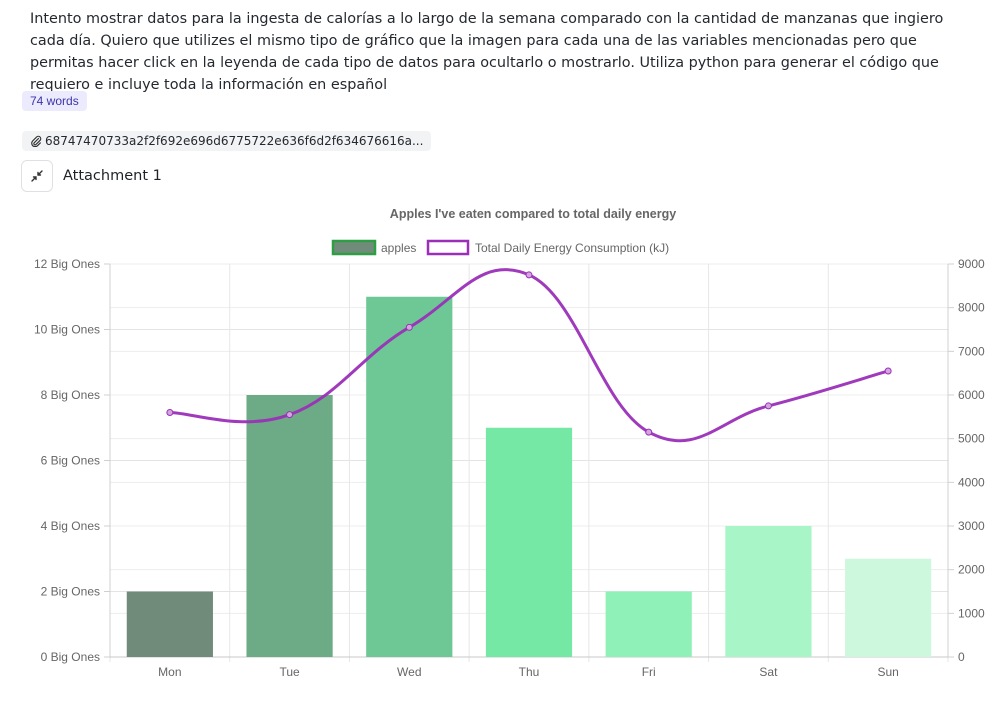 This screenshot has height=705, width=1002. Describe the element at coordinates (54, 101) in the screenshot. I see `word-count-badge: 74 words` at that location.